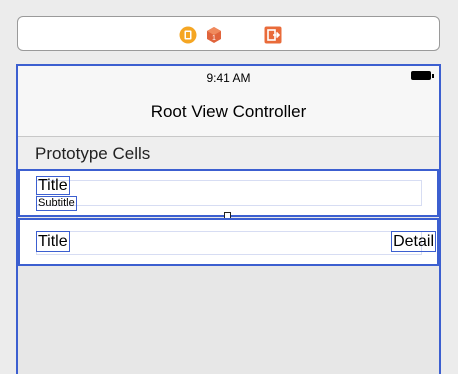 This screenshot has height=374, width=458. I want to click on view-controller-icon, so click(188, 35).